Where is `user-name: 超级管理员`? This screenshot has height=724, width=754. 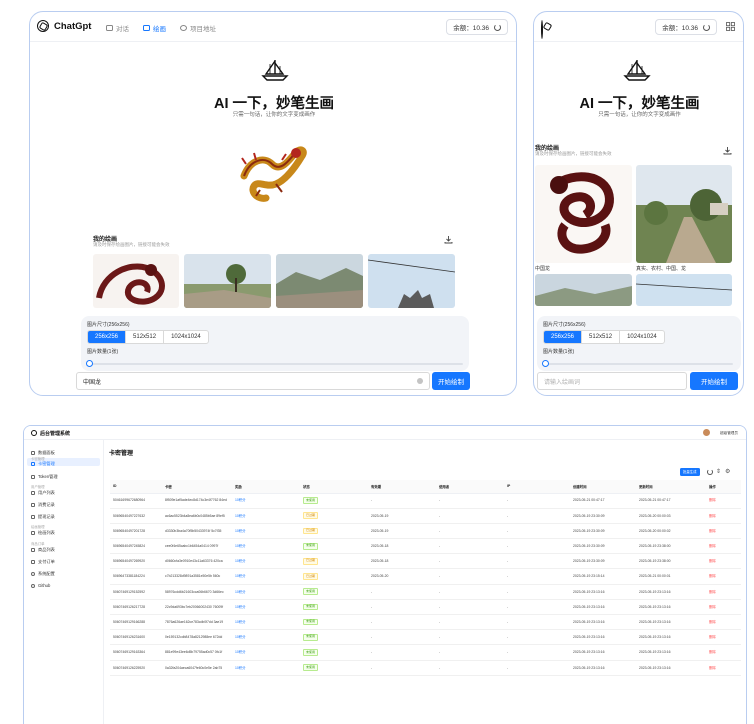
user-name: 超级管理员 is located at coordinates (729, 433).